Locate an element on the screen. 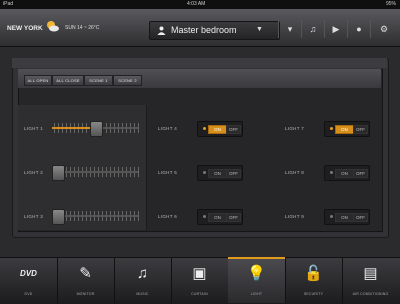 The width and height of the screenshot is (400, 304). curtain-icon: ▣ is located at coordinates (199, 273).